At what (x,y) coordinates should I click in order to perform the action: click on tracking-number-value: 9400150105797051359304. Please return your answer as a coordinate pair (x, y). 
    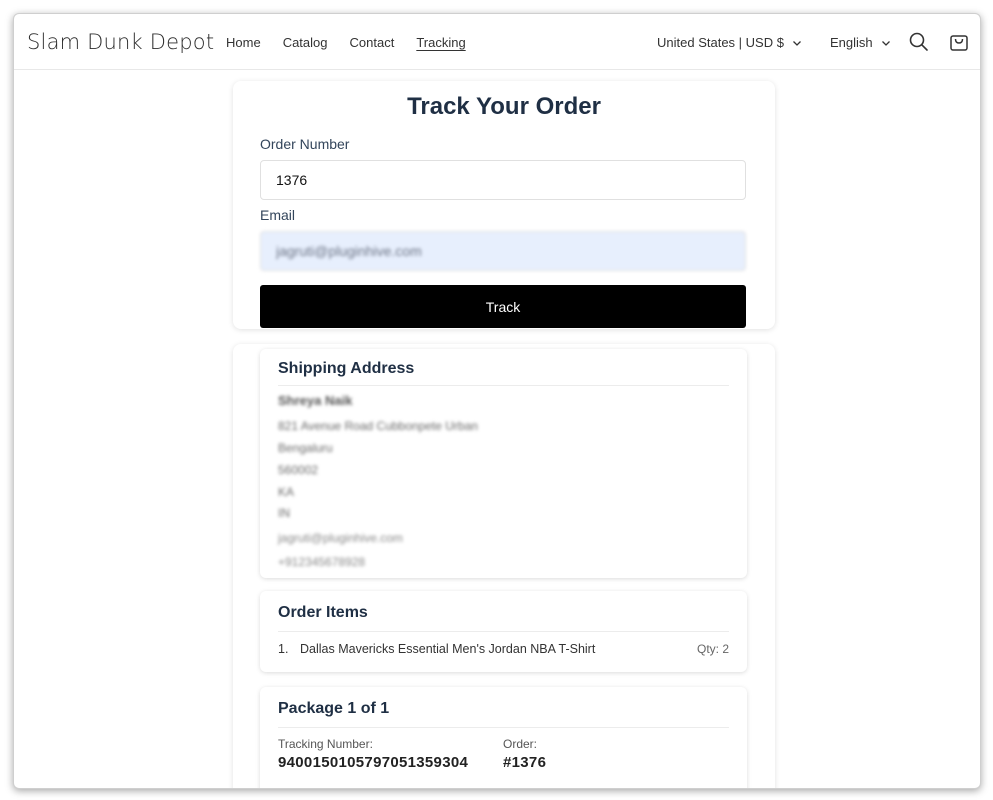
    Looking at the image, I should click on (373, 762).